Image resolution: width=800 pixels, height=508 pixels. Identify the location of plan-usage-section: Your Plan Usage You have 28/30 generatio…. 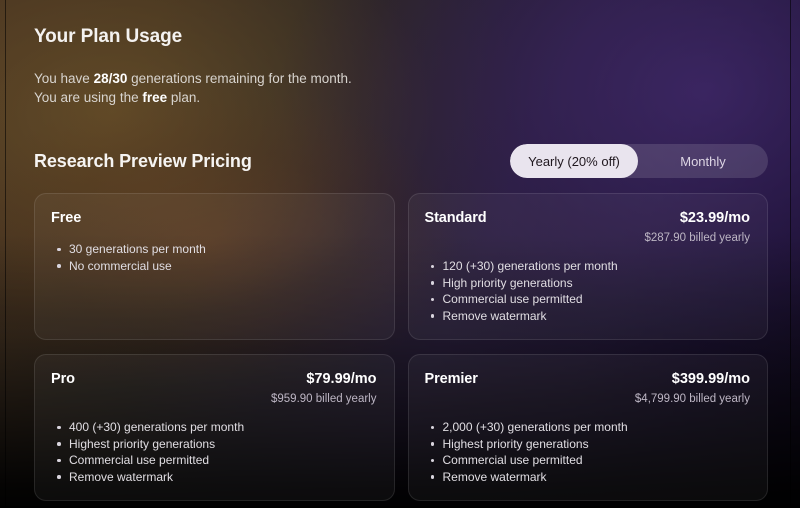
(401, 66).